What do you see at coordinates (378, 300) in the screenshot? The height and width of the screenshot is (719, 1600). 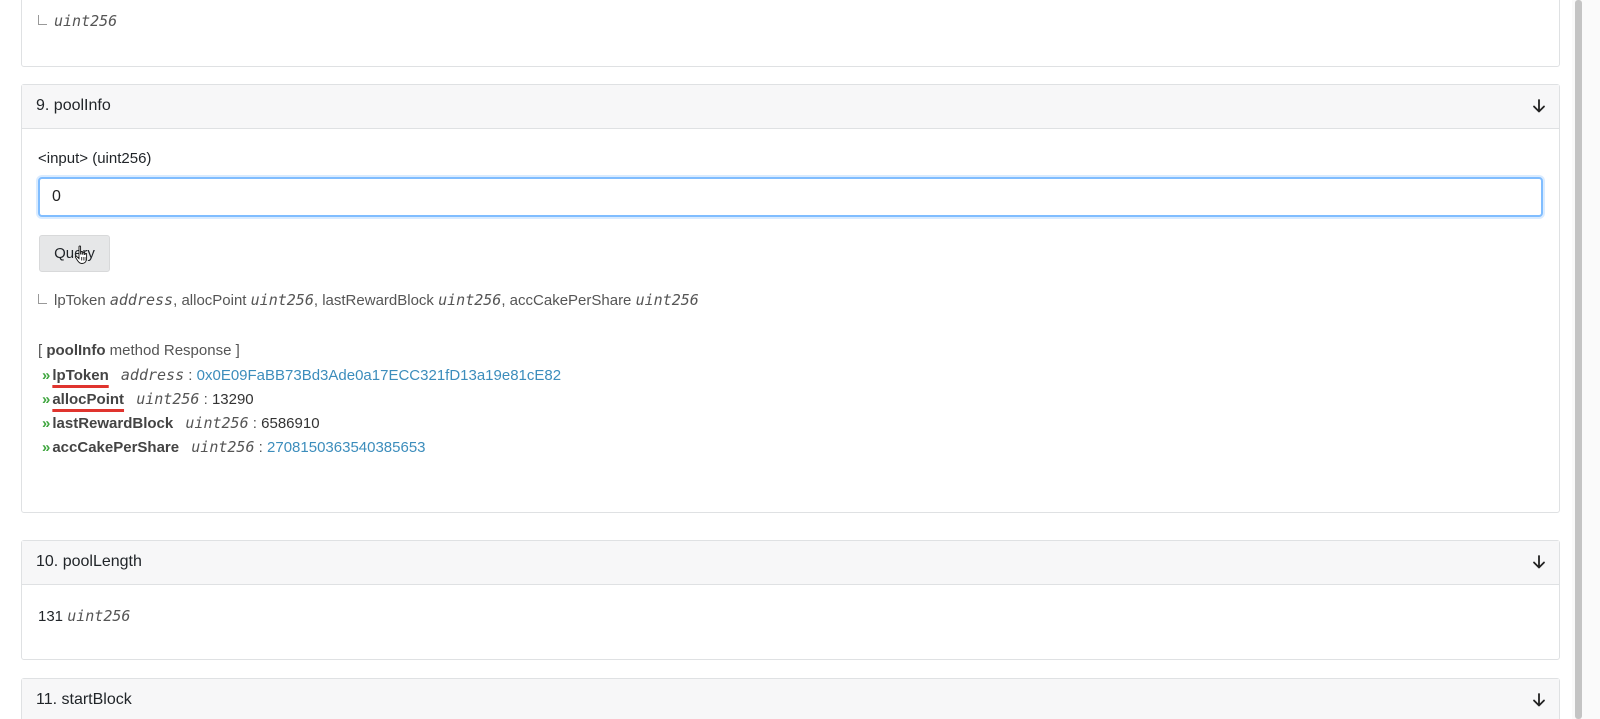 I see `sig-param-name: lastRewardBlock` at bounding box center [378, 300].